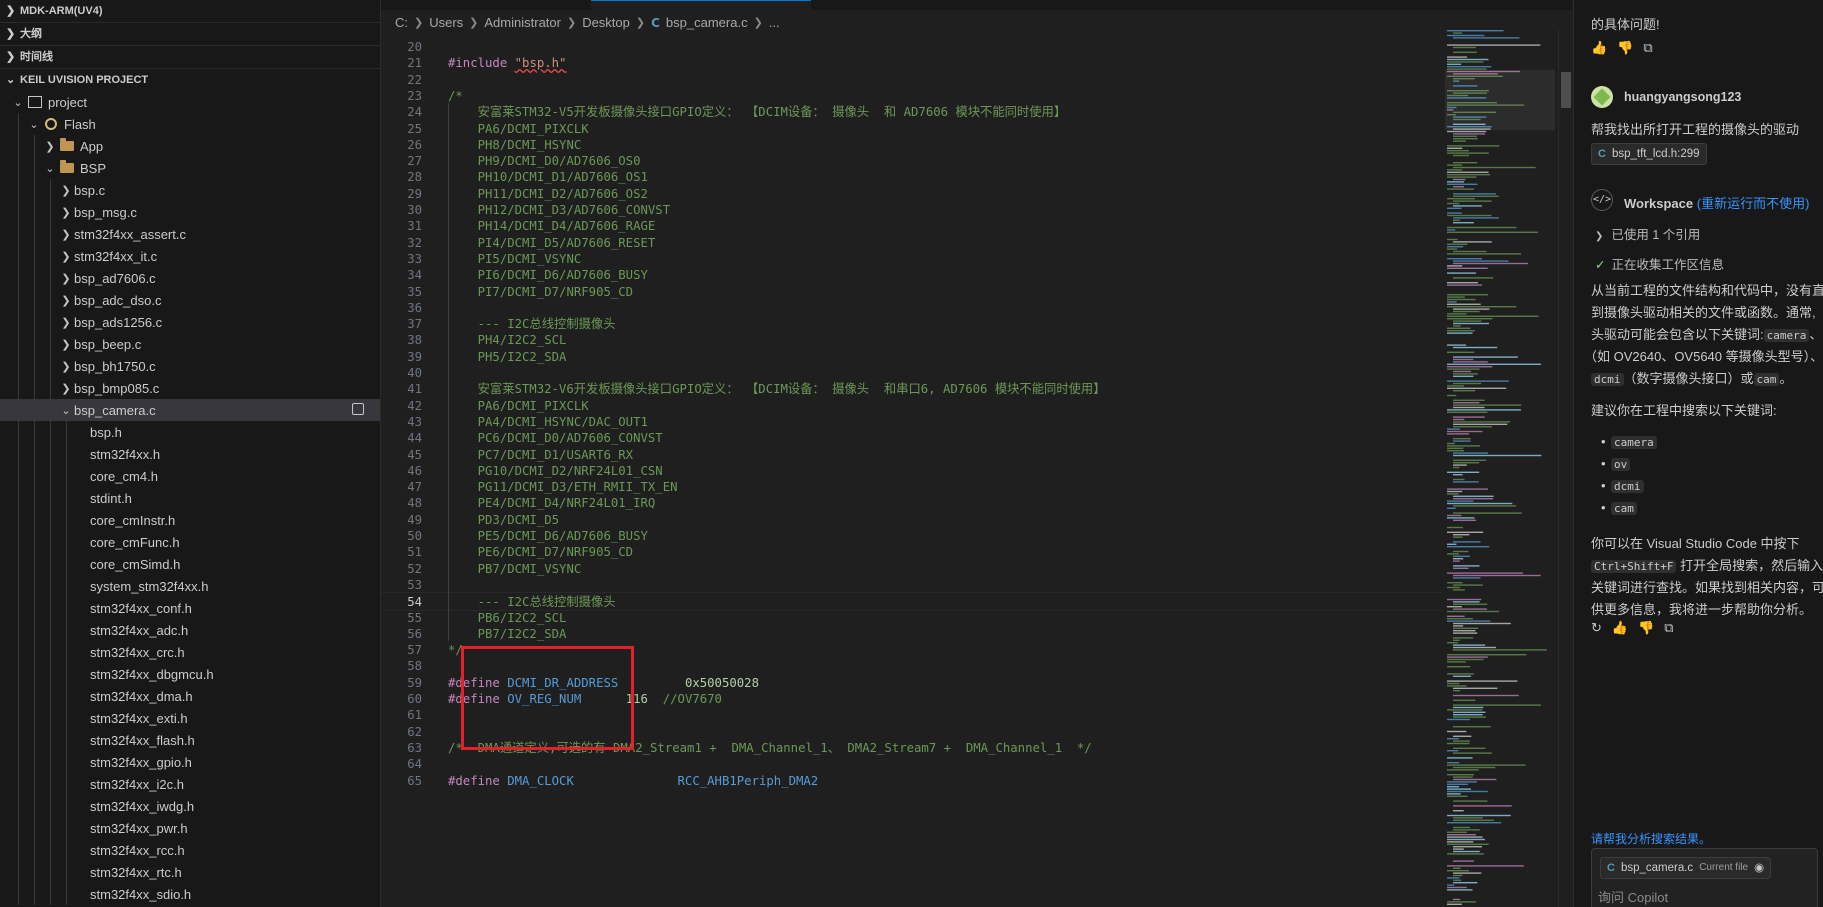  I want to click on tree-item: stm32f4xx_flash.h, so click(190, 740).